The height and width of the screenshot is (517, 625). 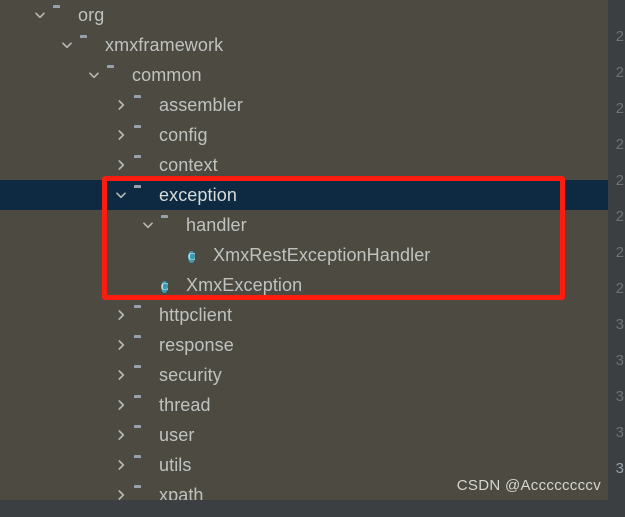 I want to click on tree-node-label: config, so click(x=183, y=134).